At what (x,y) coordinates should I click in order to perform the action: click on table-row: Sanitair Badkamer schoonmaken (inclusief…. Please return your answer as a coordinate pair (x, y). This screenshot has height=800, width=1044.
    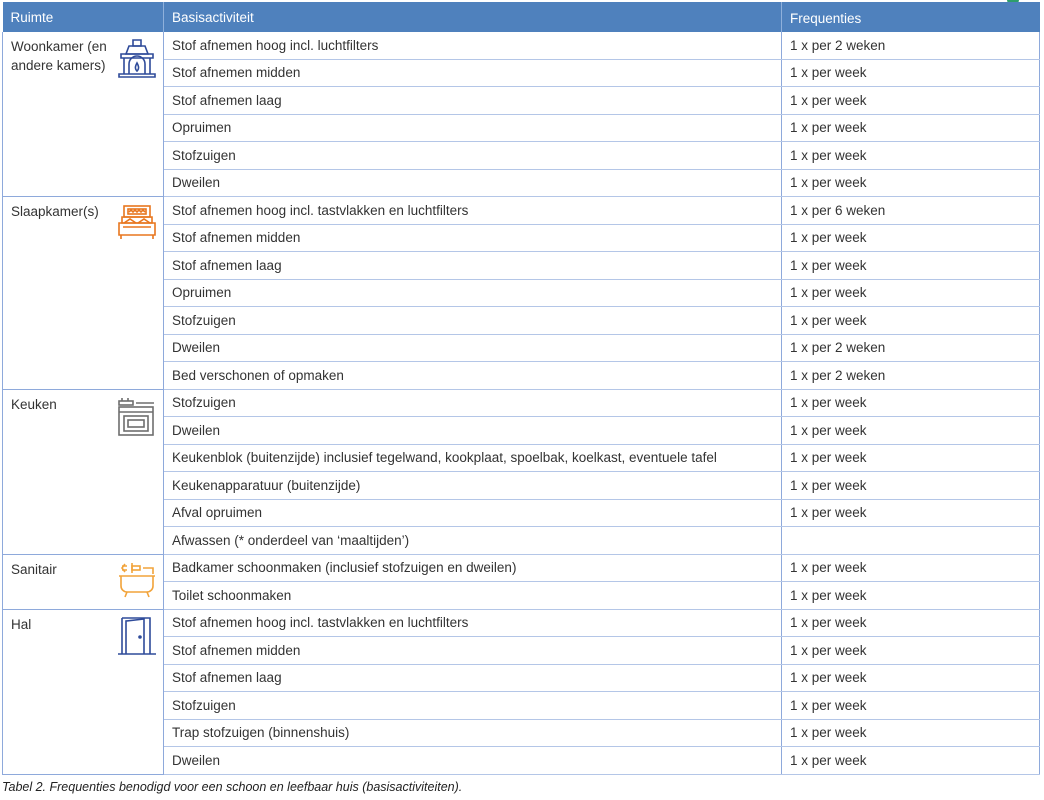
    Looking at the image, I should click on (521, 582).